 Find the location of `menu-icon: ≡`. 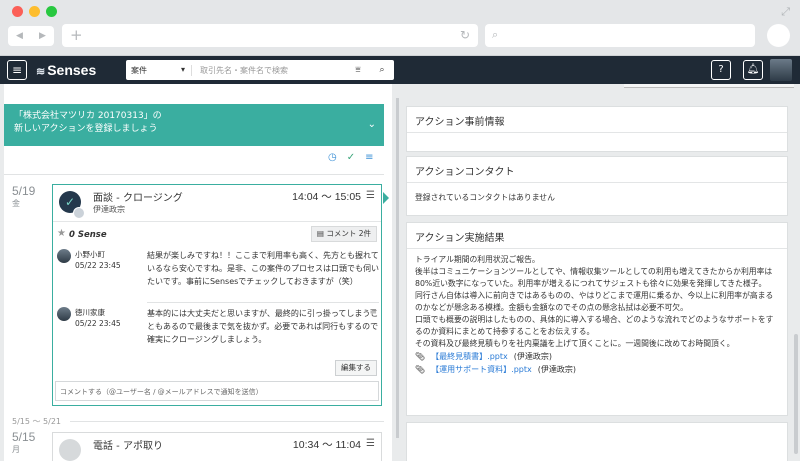

menu-icon: ≡ is located at coordinates (17, 70).